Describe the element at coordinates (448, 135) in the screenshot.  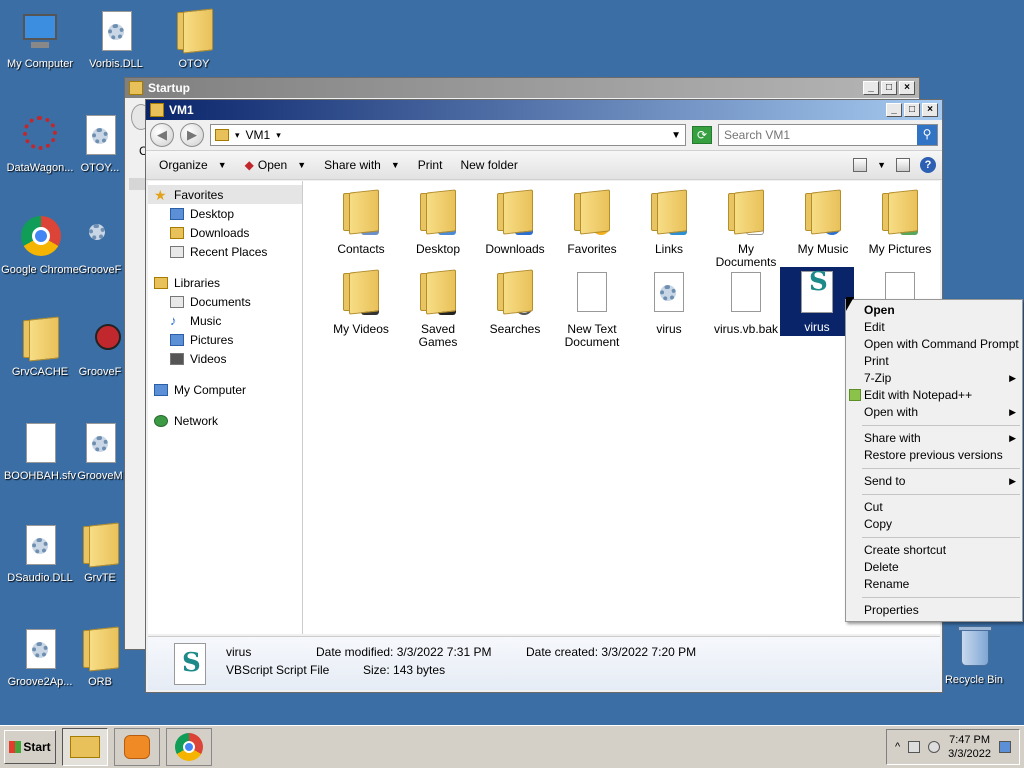
I see `address-bar: ▾ VM1 ▾ ▼` at that location.